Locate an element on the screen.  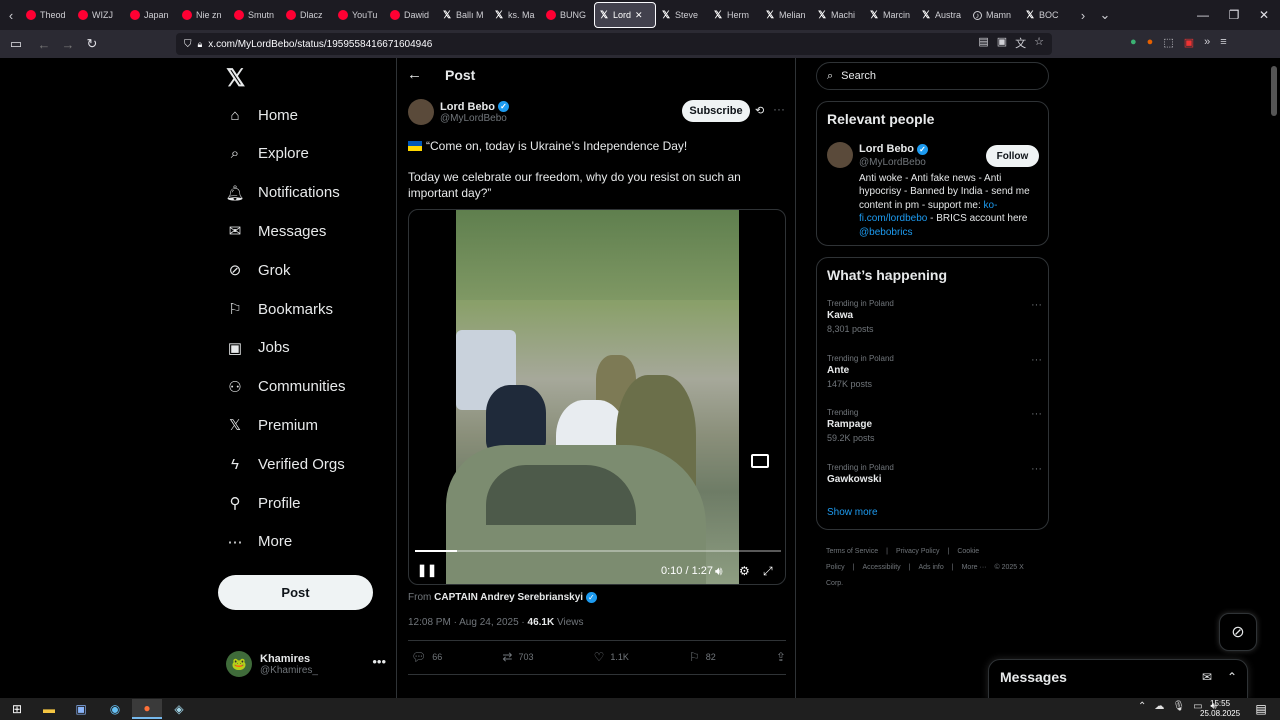
pause-icon: ❚❚ is located at coordinates (427, 570).